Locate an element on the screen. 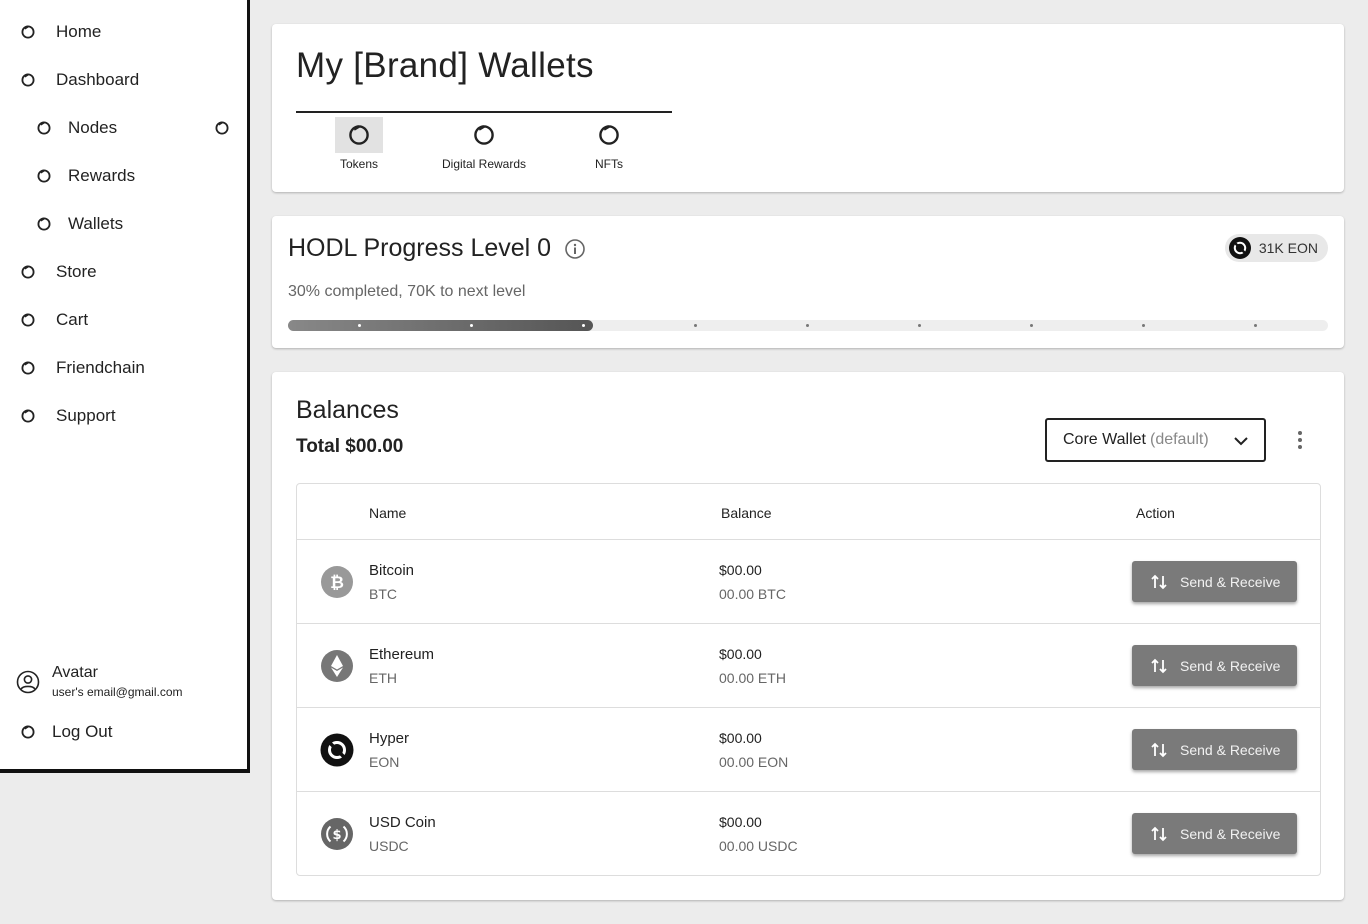  more-vert-icon is located at coordinates (1300, 440).